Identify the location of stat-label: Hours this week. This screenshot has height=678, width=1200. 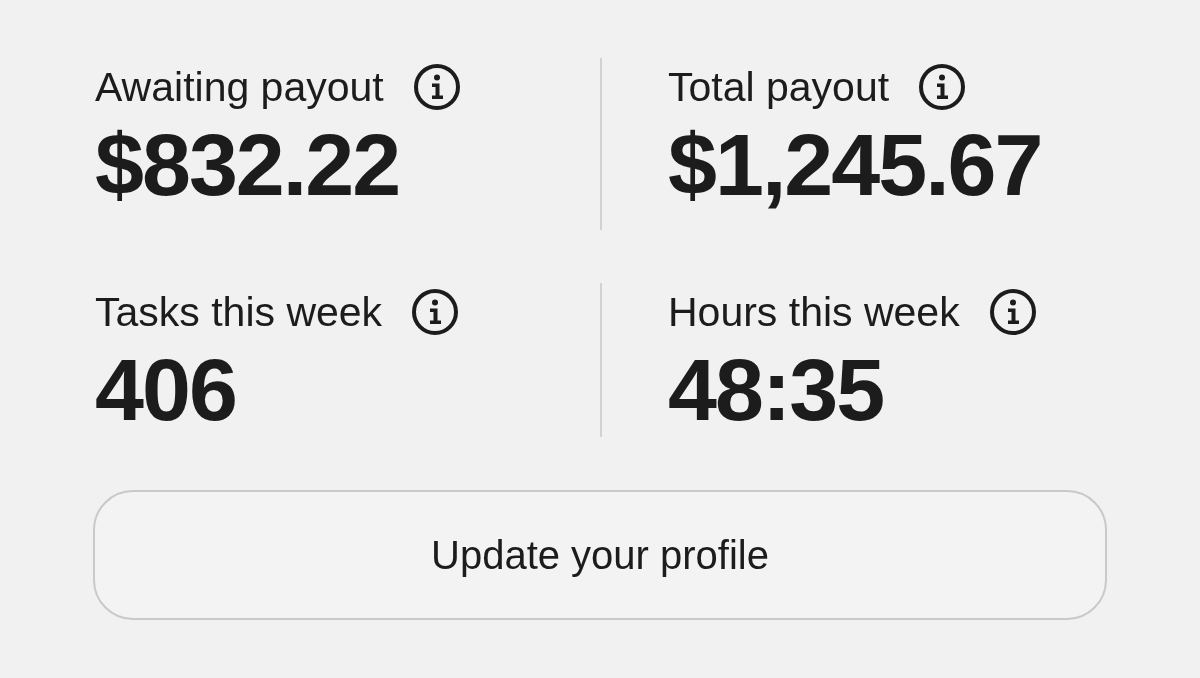
(814, 312).